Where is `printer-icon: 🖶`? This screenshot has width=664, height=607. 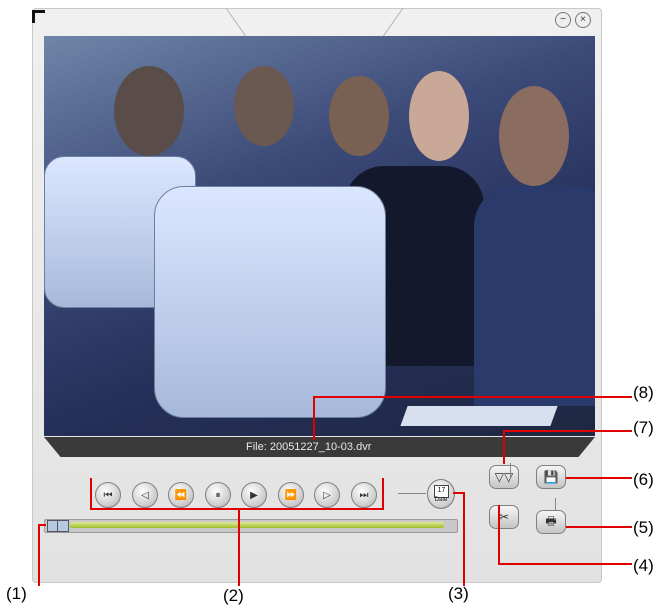
printer-icon: 🖶 is located at coordinates (551, 520).